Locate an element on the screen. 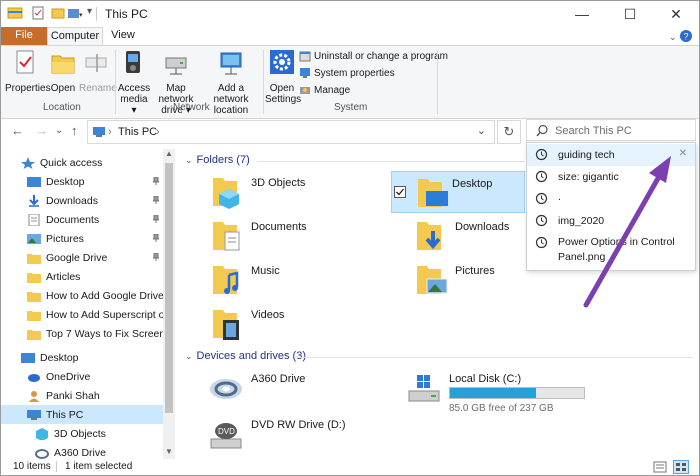  desktop-icon is located at coordinates (34, 182).